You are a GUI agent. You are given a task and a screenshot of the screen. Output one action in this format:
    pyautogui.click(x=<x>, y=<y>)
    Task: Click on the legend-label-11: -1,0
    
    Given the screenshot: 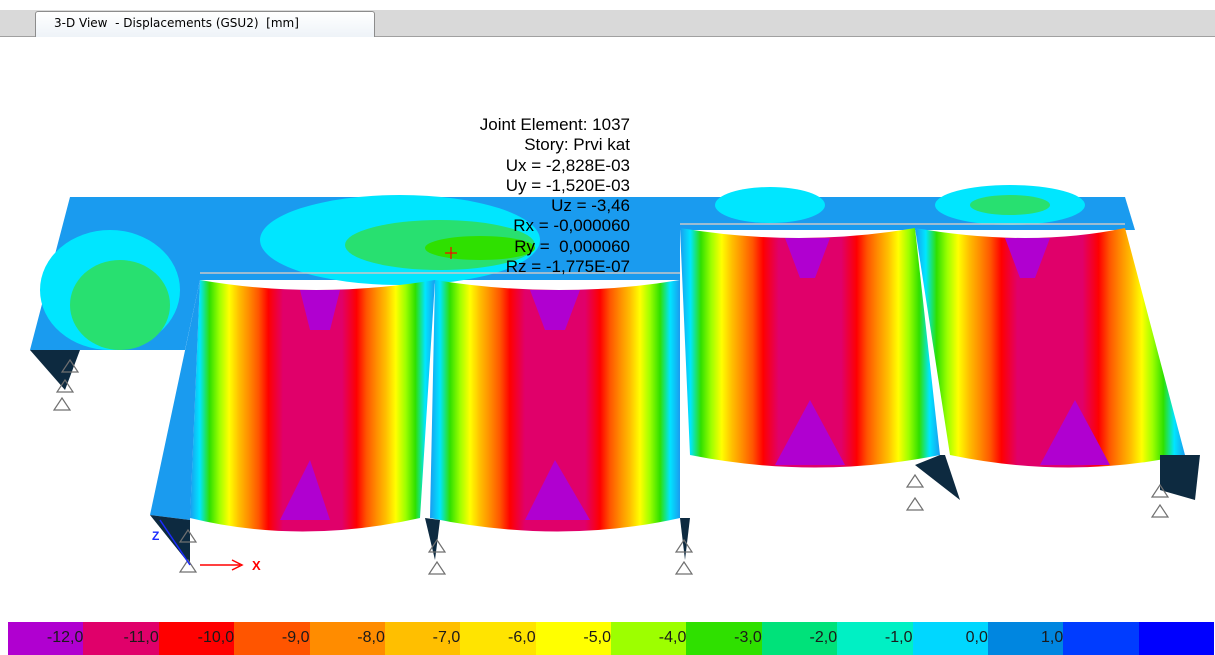 What is the action you would take?
    pyautogui.click(x=898, y=637)
    